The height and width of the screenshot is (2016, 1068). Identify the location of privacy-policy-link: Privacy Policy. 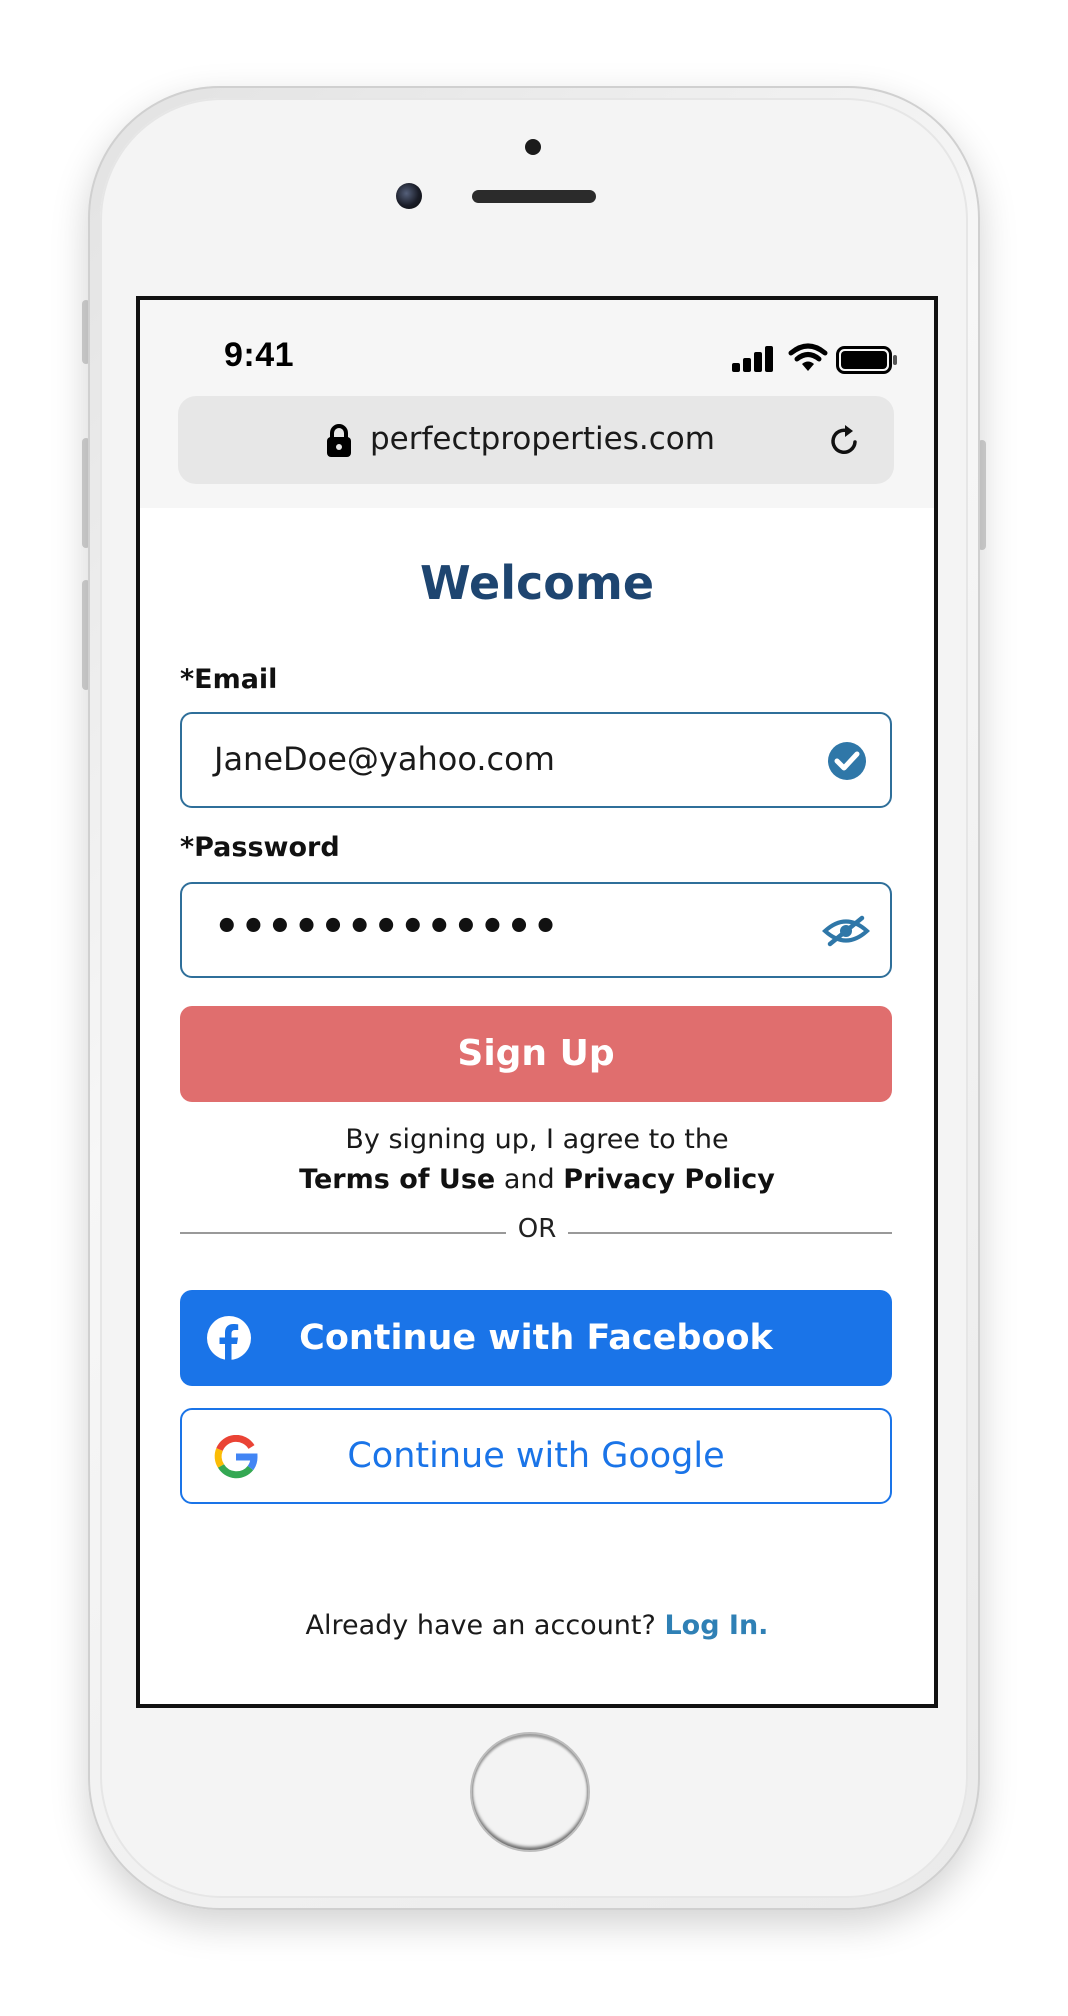
(669, 1179).